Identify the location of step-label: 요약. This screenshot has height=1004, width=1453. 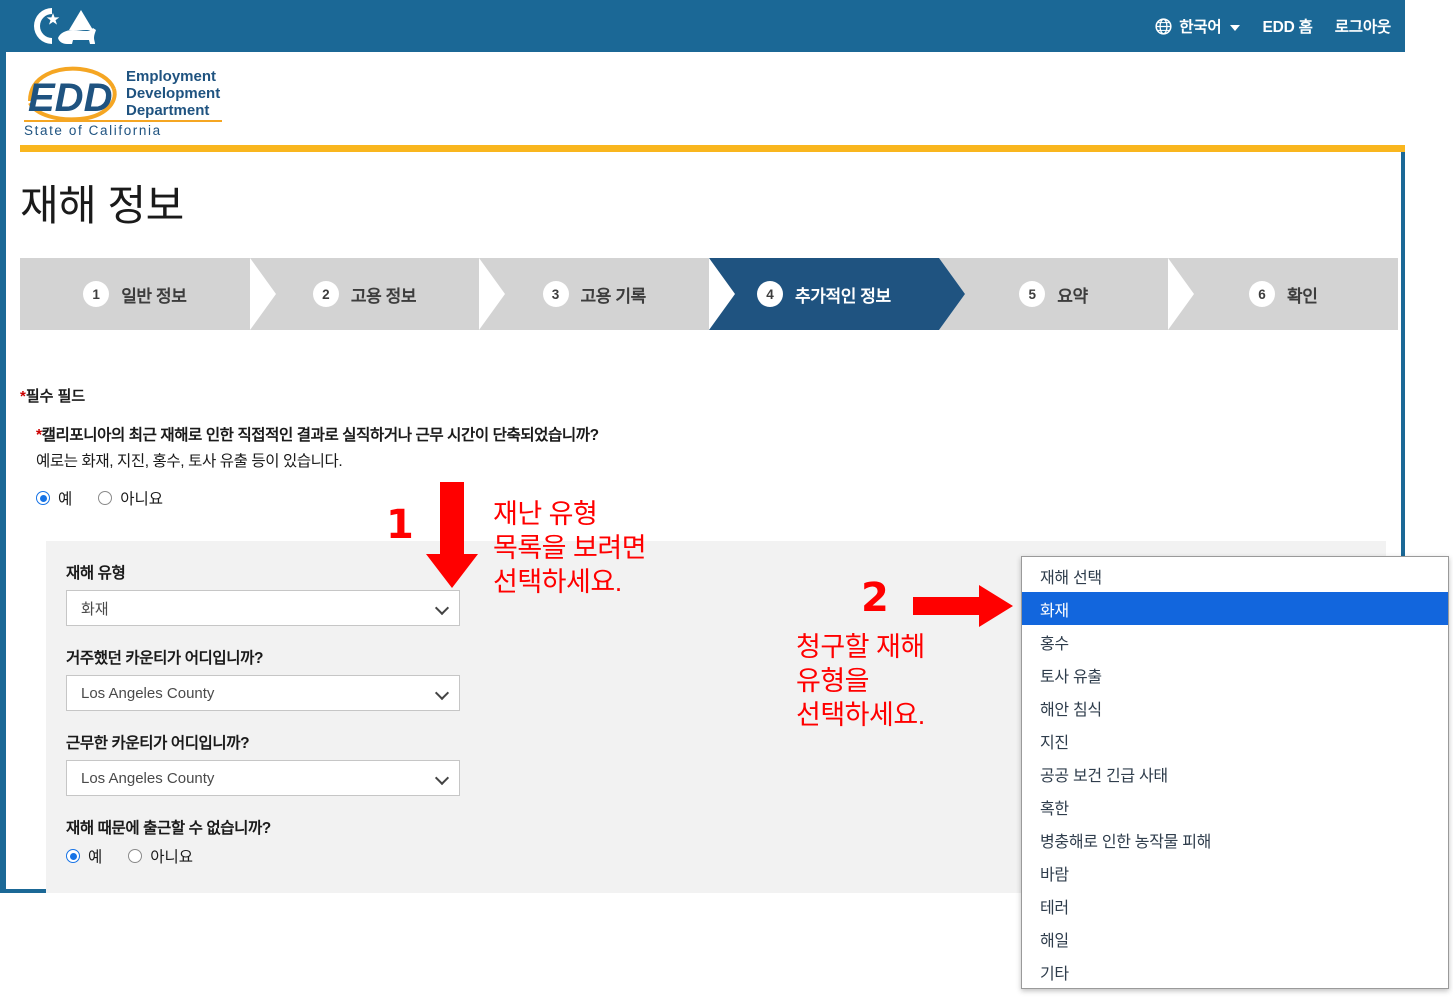
(1072, 296).